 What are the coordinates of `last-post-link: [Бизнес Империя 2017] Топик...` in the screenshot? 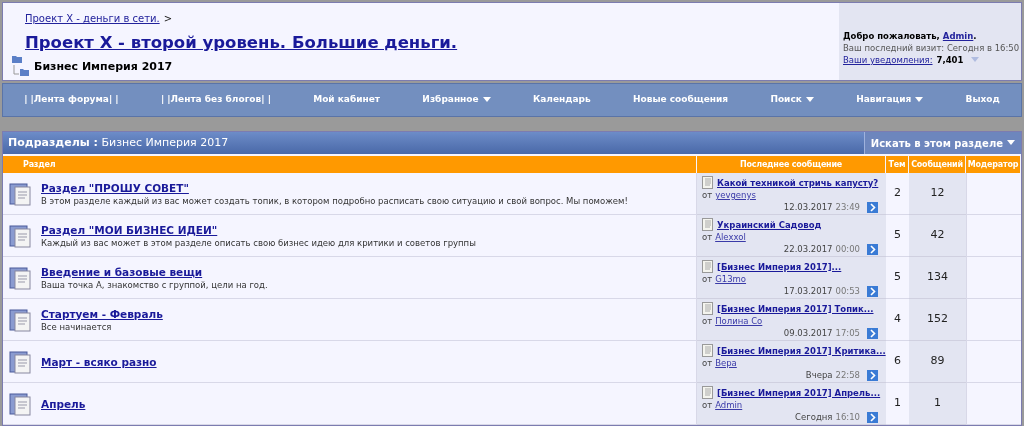 It's located at (795, 308).